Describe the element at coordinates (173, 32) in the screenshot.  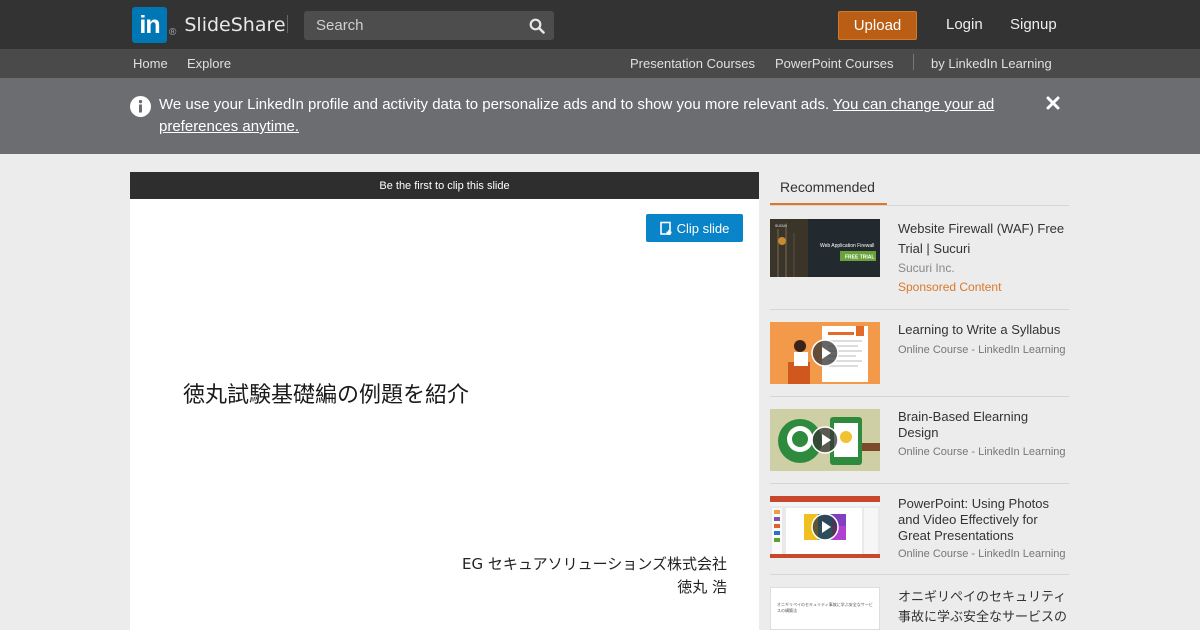
I see `registered-mark: ®` at that location.